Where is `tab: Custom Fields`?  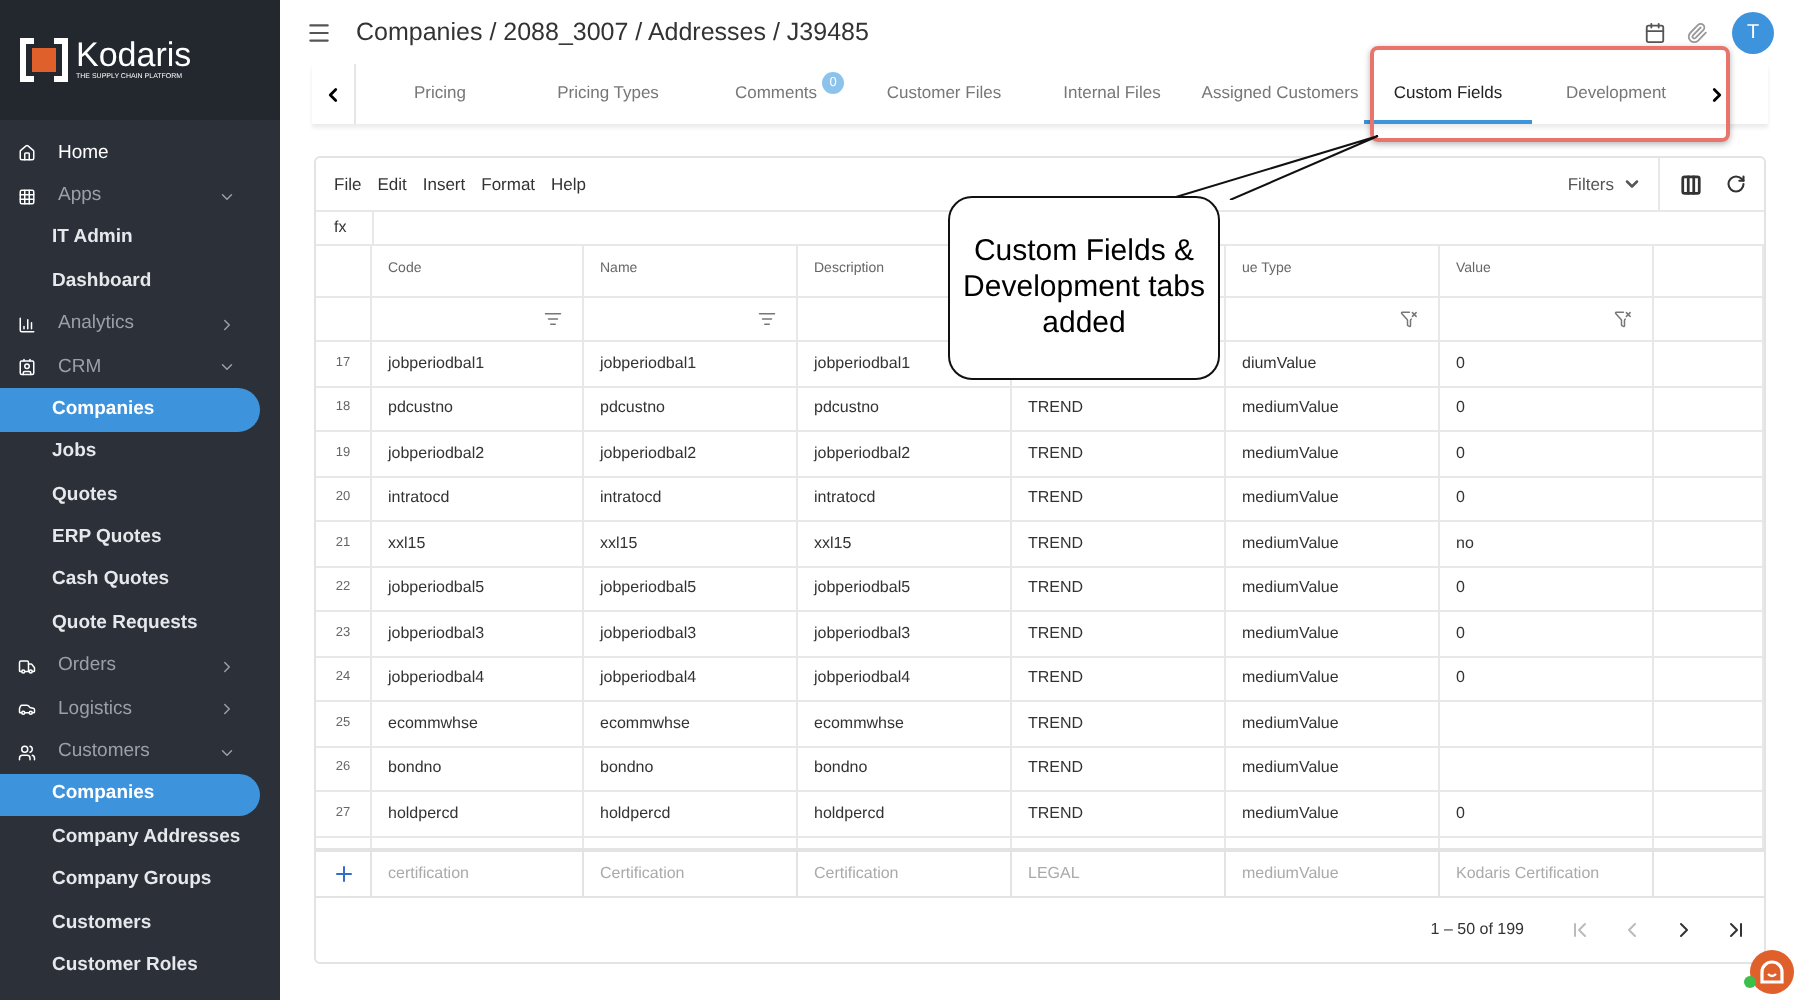
tab: Custom Fields is located at coordinates (1448, 94).